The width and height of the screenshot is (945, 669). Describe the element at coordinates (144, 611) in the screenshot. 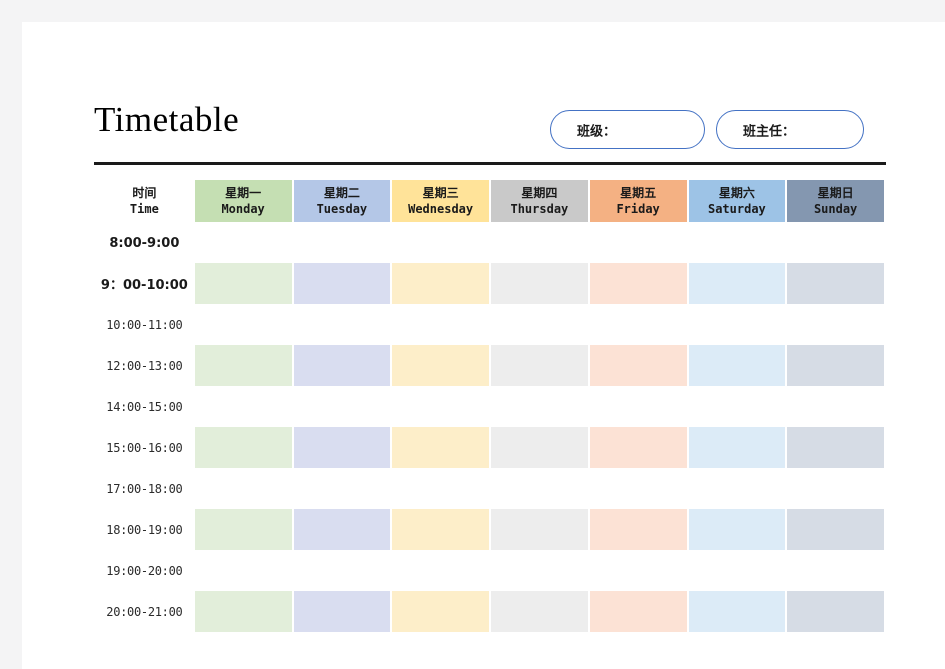

I see `time-slot-text: 20:00-21:00` at that location.